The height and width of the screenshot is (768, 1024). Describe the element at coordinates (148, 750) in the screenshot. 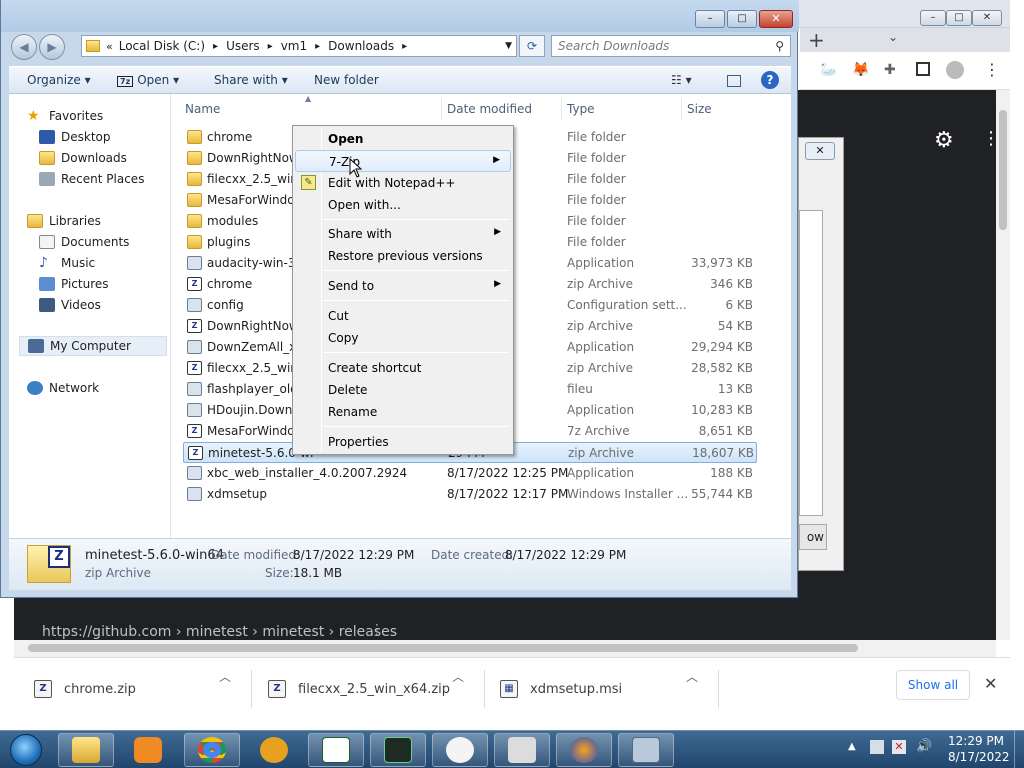

I see `taskbar-media-player` at that location.